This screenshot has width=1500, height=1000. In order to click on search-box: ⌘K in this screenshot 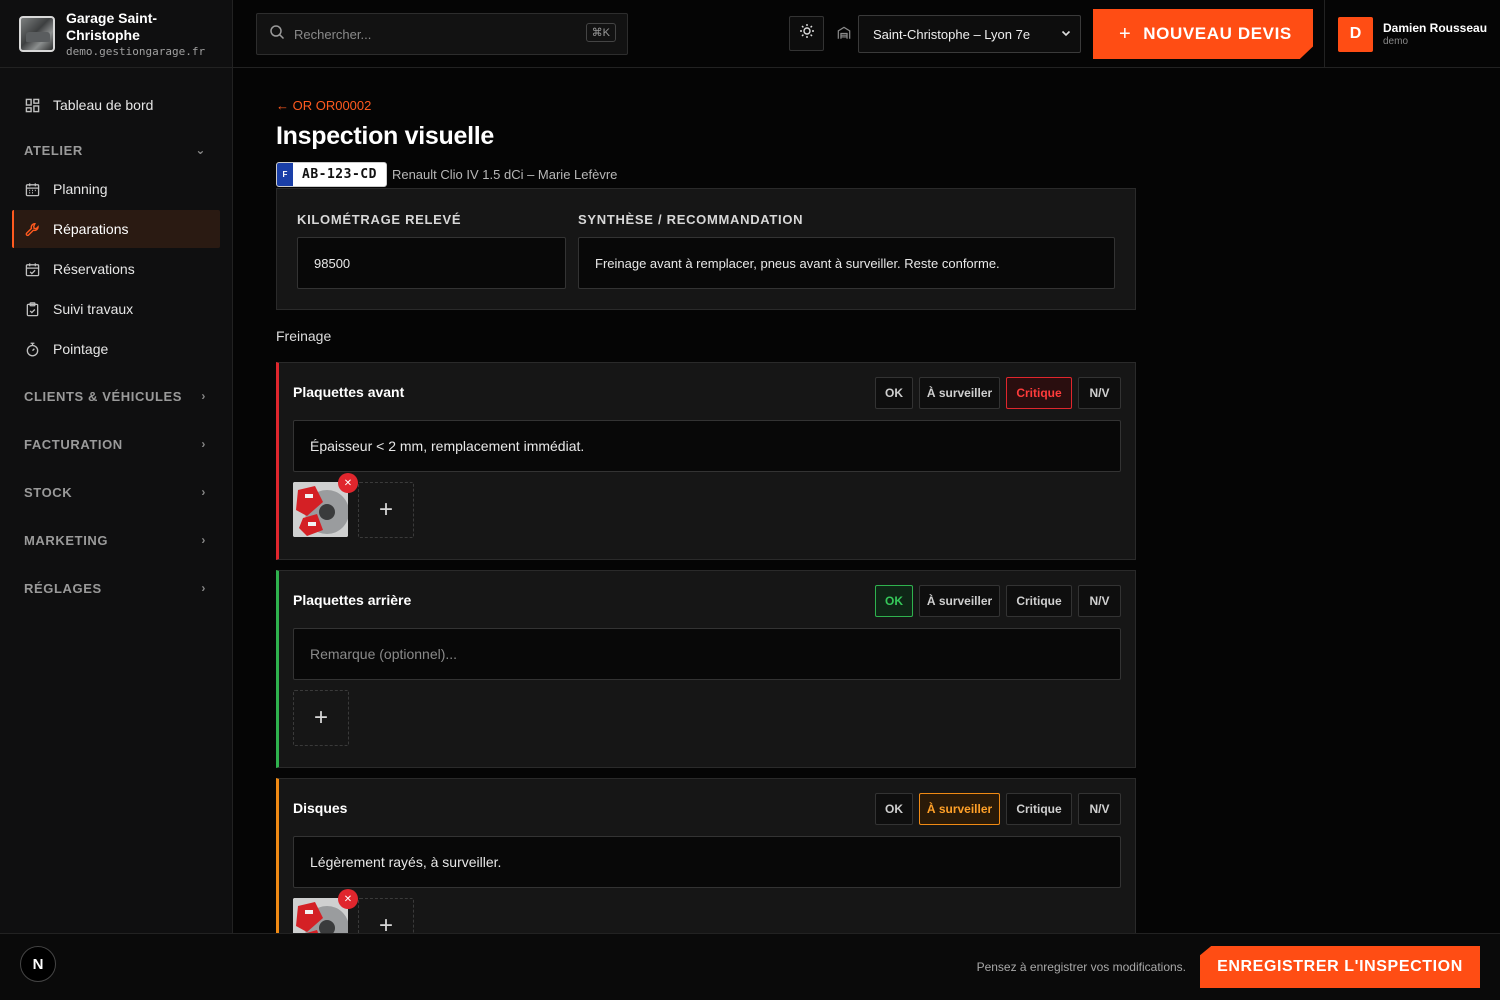, I will do `click(442, 34)`.